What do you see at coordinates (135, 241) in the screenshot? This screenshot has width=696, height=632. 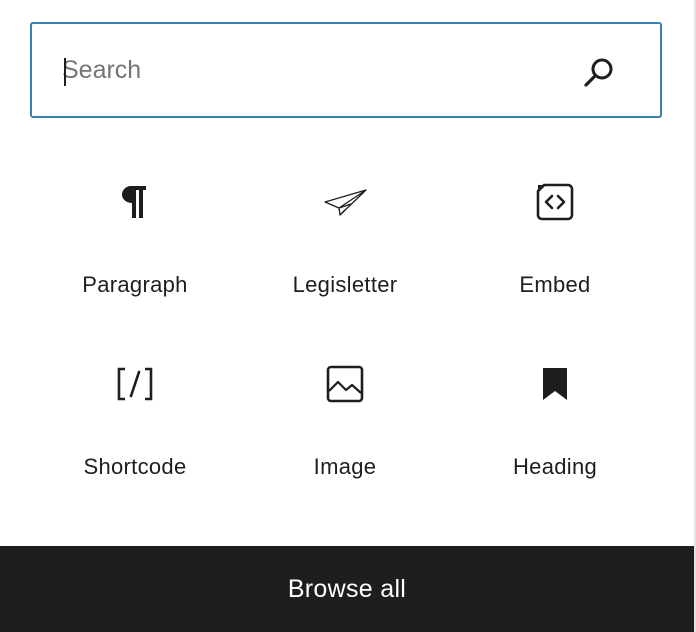 I see `block-item-paragraph: Paragraph` at bounding box center [135, 241].